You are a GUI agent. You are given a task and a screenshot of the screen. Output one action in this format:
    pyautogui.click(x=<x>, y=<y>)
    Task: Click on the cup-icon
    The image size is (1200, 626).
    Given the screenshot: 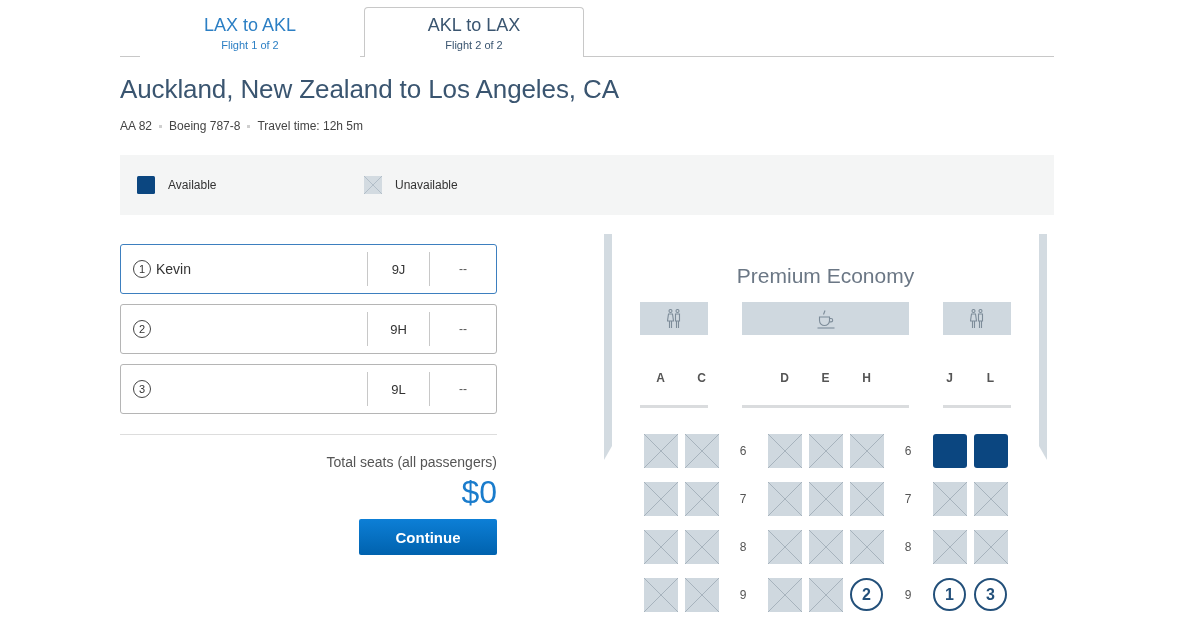 What is the action you would take?
    pyautogui.click(x=825, y=318)
    